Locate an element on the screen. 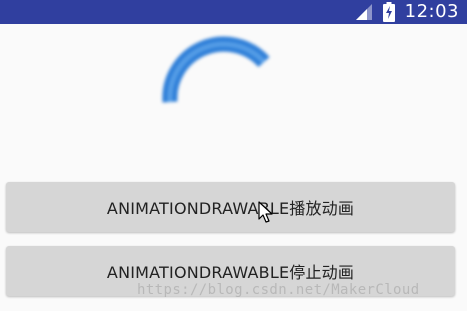 This screenshot has width=467, height=311. play-animation-label: ANIMATIONDRAWABLE播放动画 is located at coordinates (230, 208).